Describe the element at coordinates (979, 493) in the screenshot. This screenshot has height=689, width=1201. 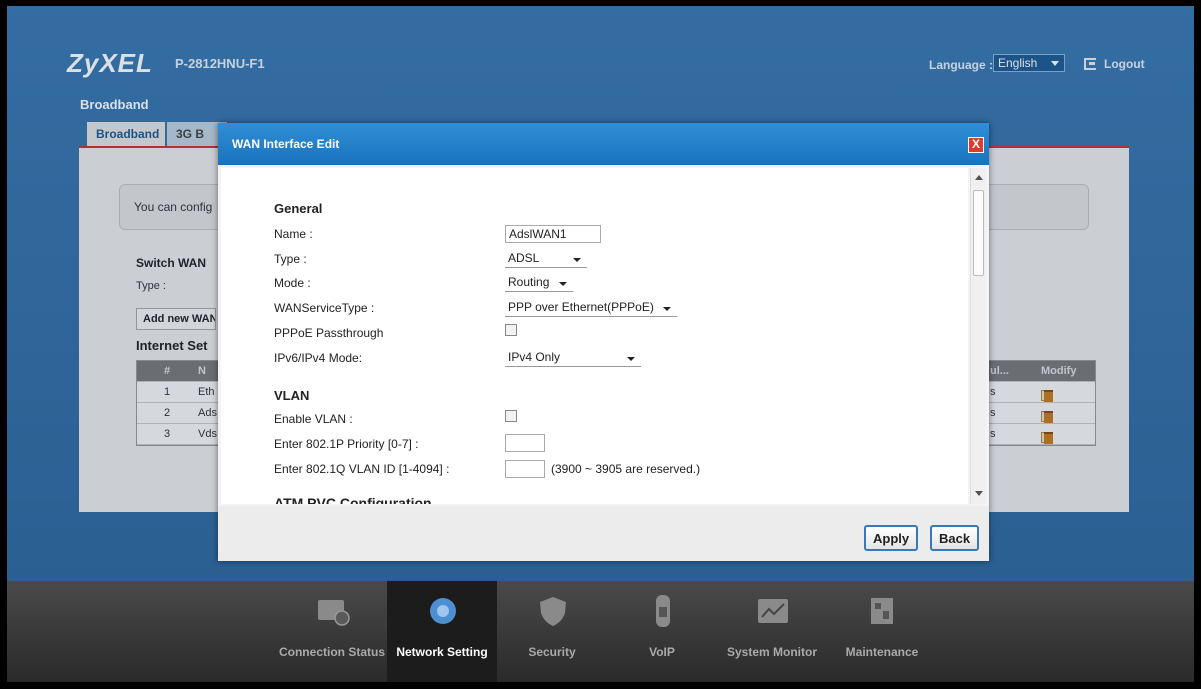
I see `scroll-down-icon` at that location.